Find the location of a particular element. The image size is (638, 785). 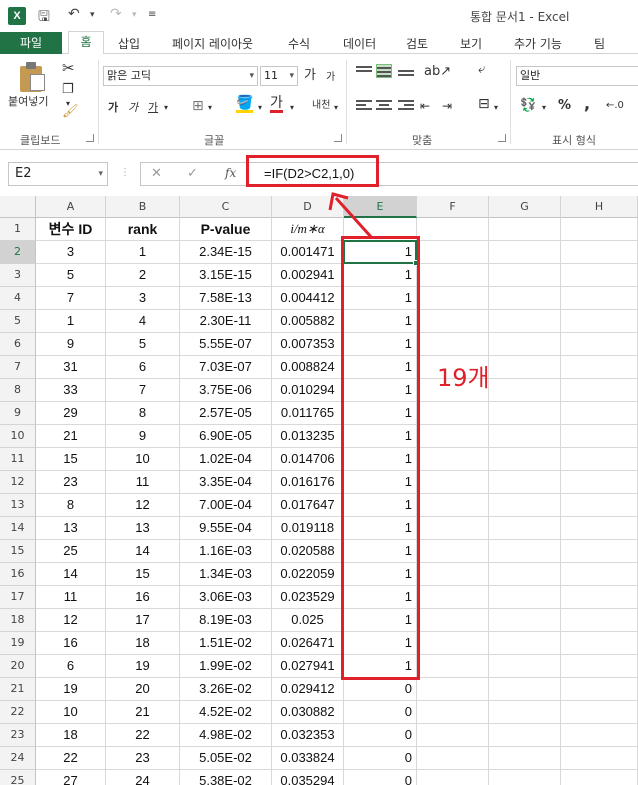

cell-d1: i/m∗α is located at coordinates (308, 229).